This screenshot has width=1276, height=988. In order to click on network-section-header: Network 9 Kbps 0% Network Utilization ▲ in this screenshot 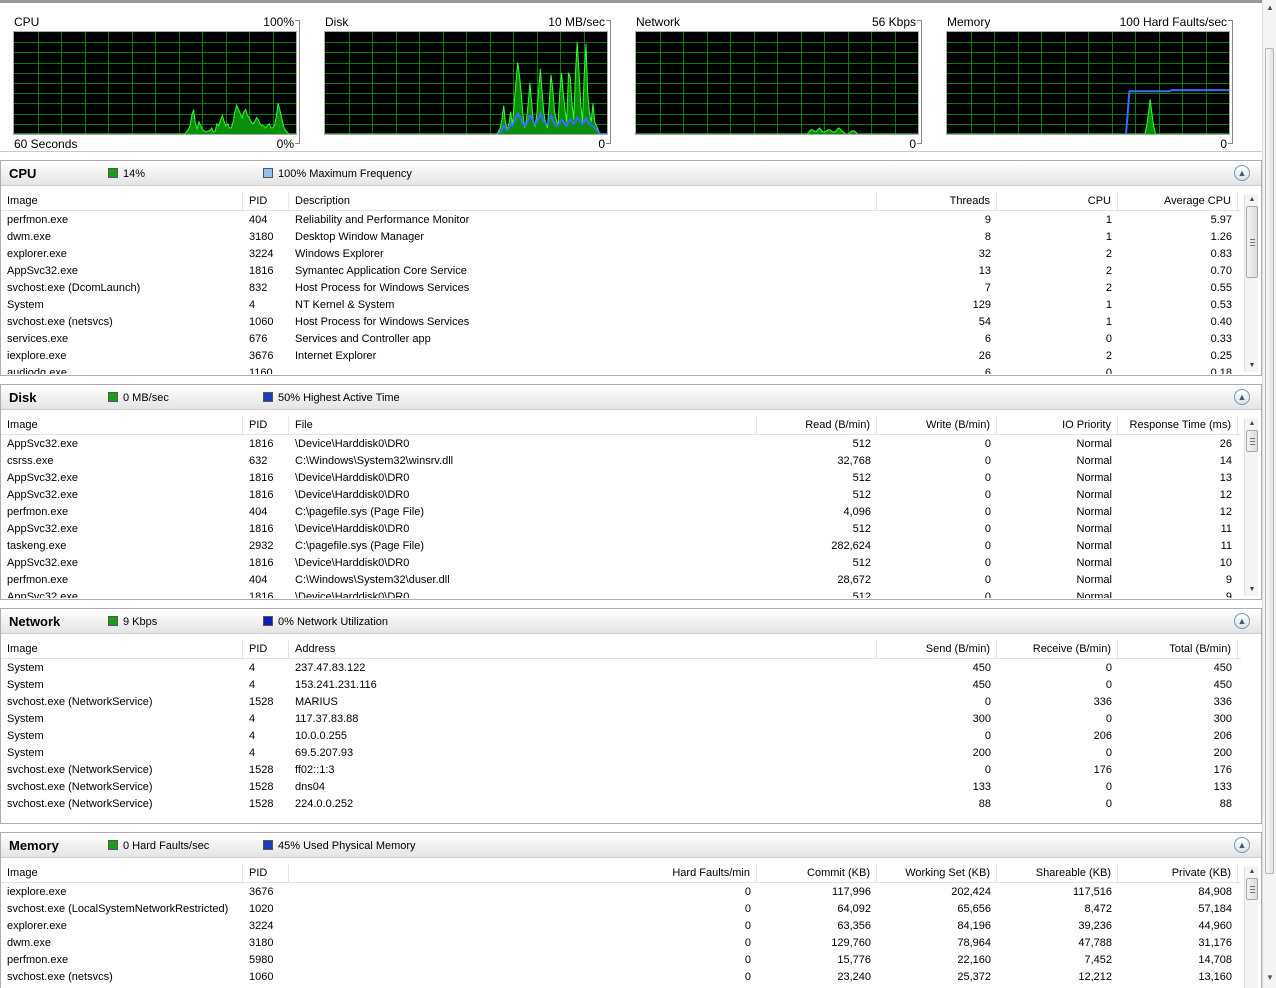, I will do `click(631, 621)`.